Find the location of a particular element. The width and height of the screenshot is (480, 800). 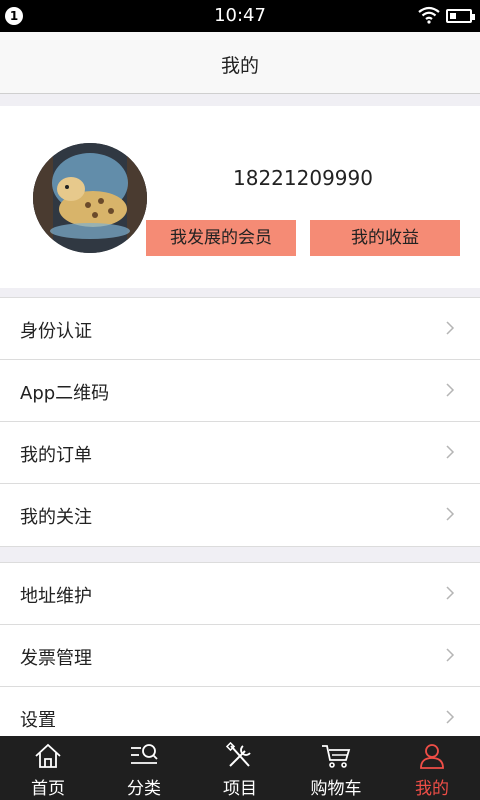

avatar is located at coordinates (90, 198).